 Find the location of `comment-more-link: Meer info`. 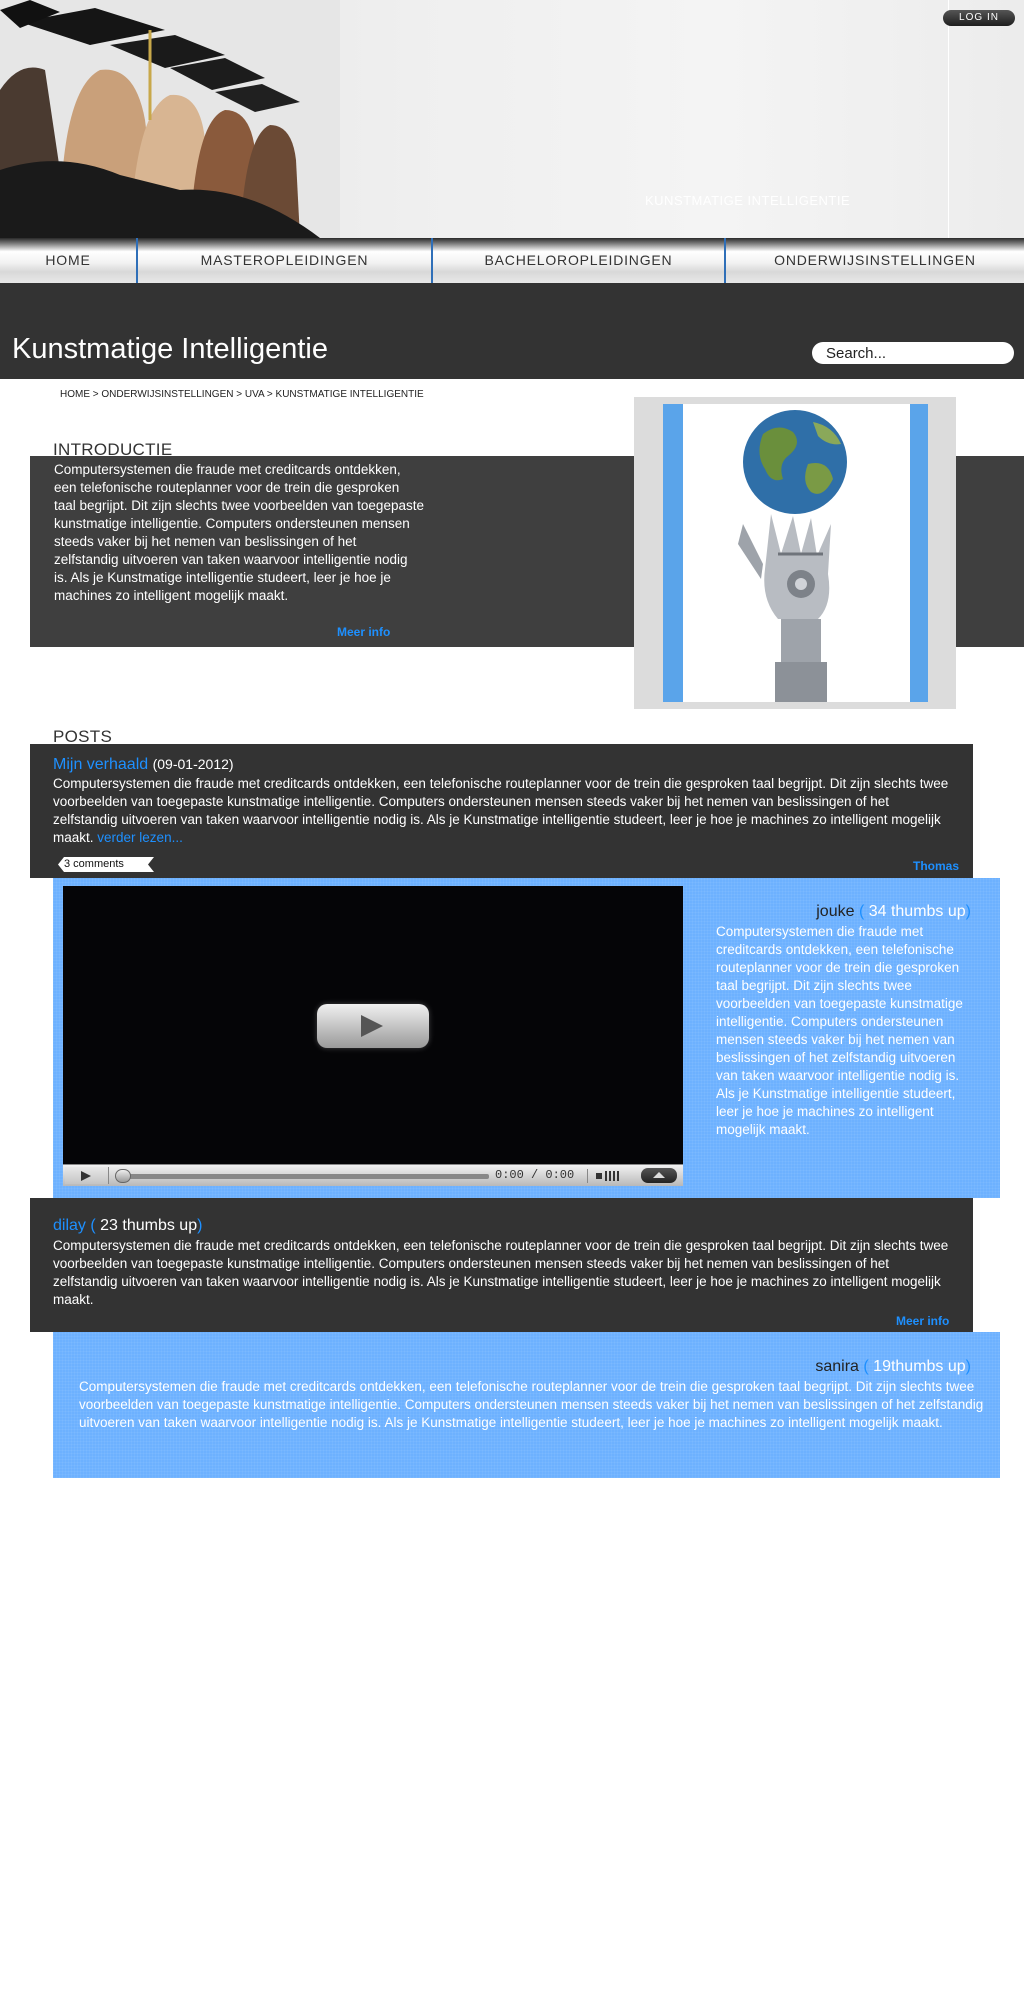

comment-more-link: Meer info is located at coordinates (922, 1321).